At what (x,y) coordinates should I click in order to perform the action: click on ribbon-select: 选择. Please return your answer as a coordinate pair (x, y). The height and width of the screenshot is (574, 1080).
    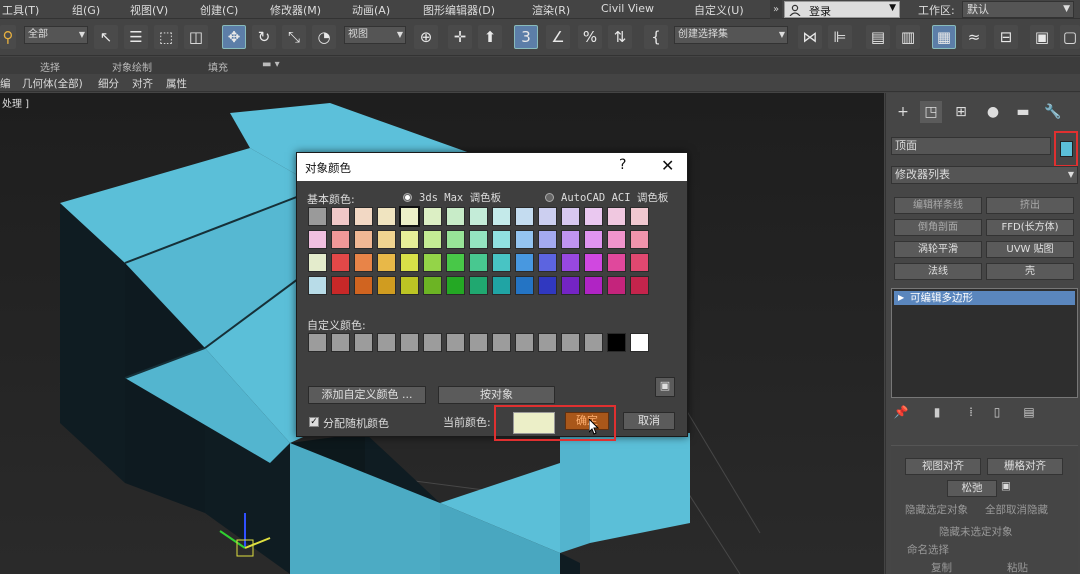
    Looking at the image, I should click on (50, 66).